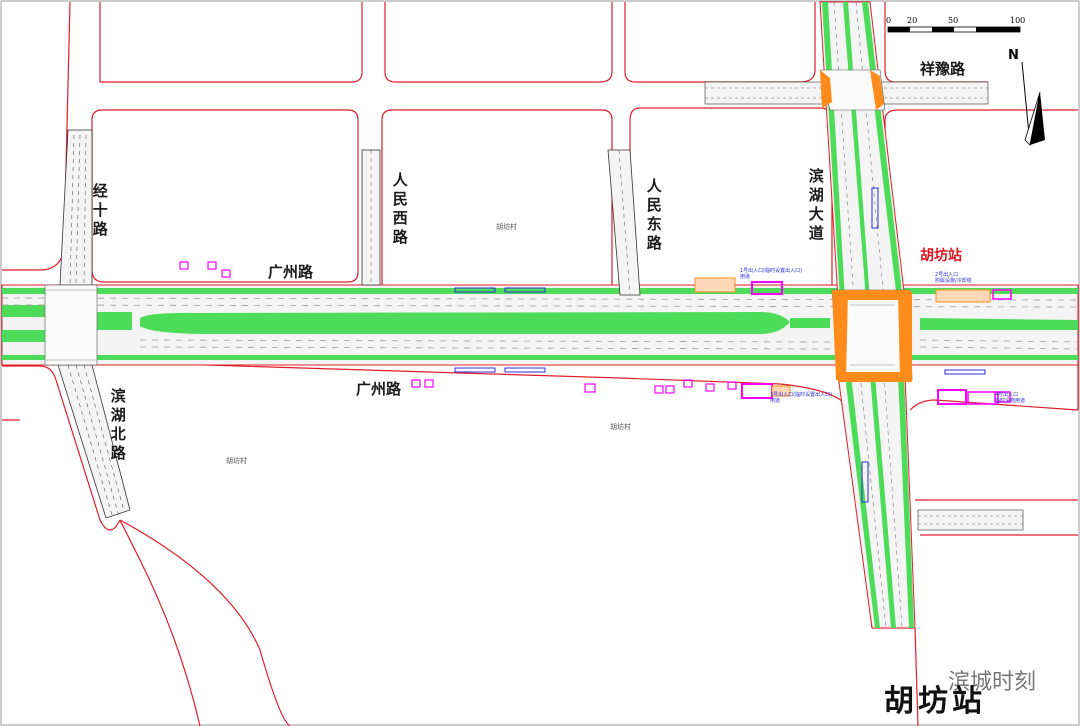 This screenshot has height=726, width=1080. Describe the element at coordinates (117, 426) in the screenshot. I see `road-label-binhu-north: 滨湖北路` at that location.